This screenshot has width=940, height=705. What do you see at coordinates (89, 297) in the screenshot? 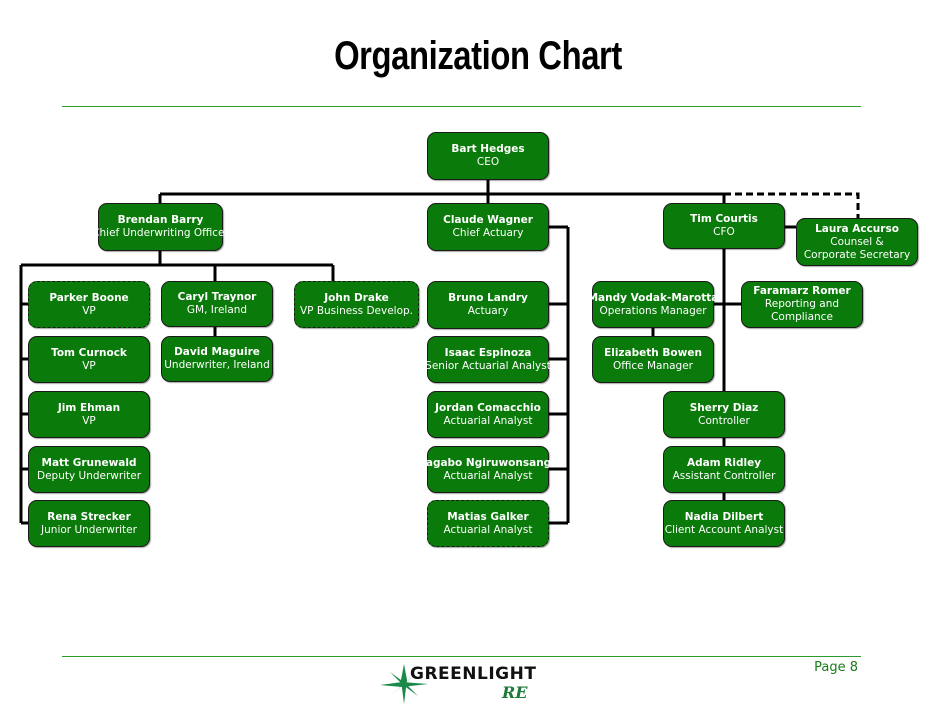
I see `person-name: Parker Boone` at bounding box center [89, 297].